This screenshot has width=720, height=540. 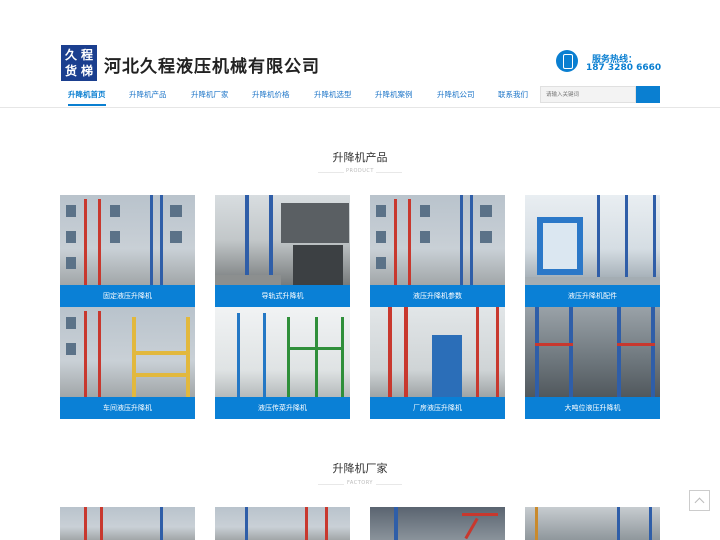 I want to click on factory-section-subtitle: FACTORY, so click(x=360, y=483).